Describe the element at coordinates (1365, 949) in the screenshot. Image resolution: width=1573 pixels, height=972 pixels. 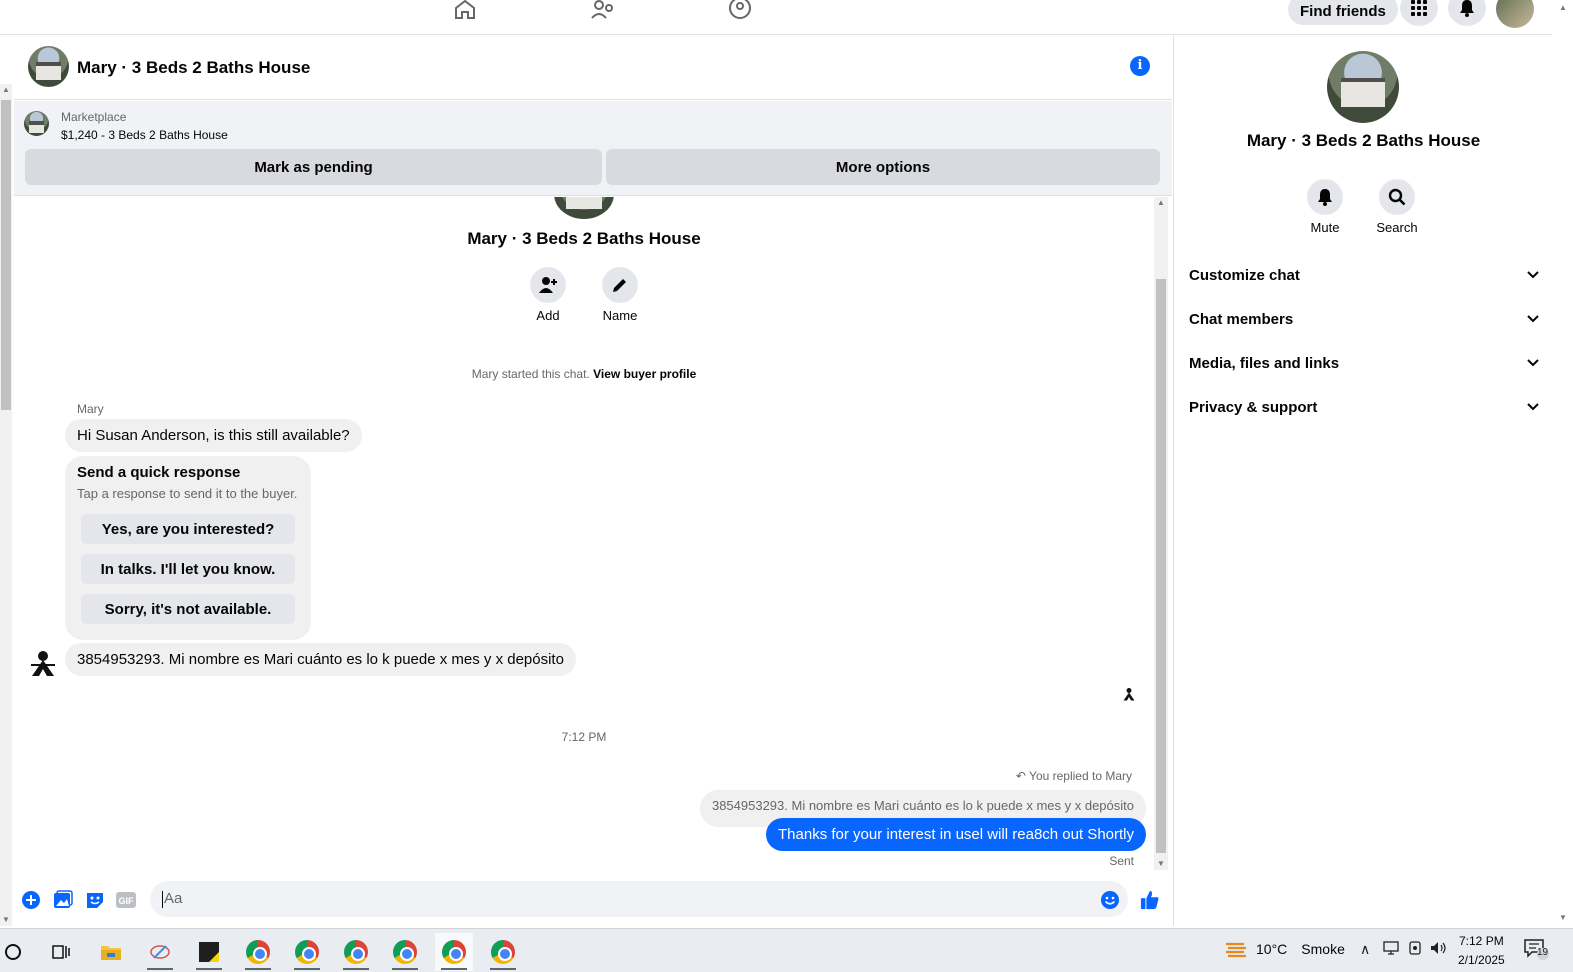
I see `chevron-up-icon: ∧` at that location.